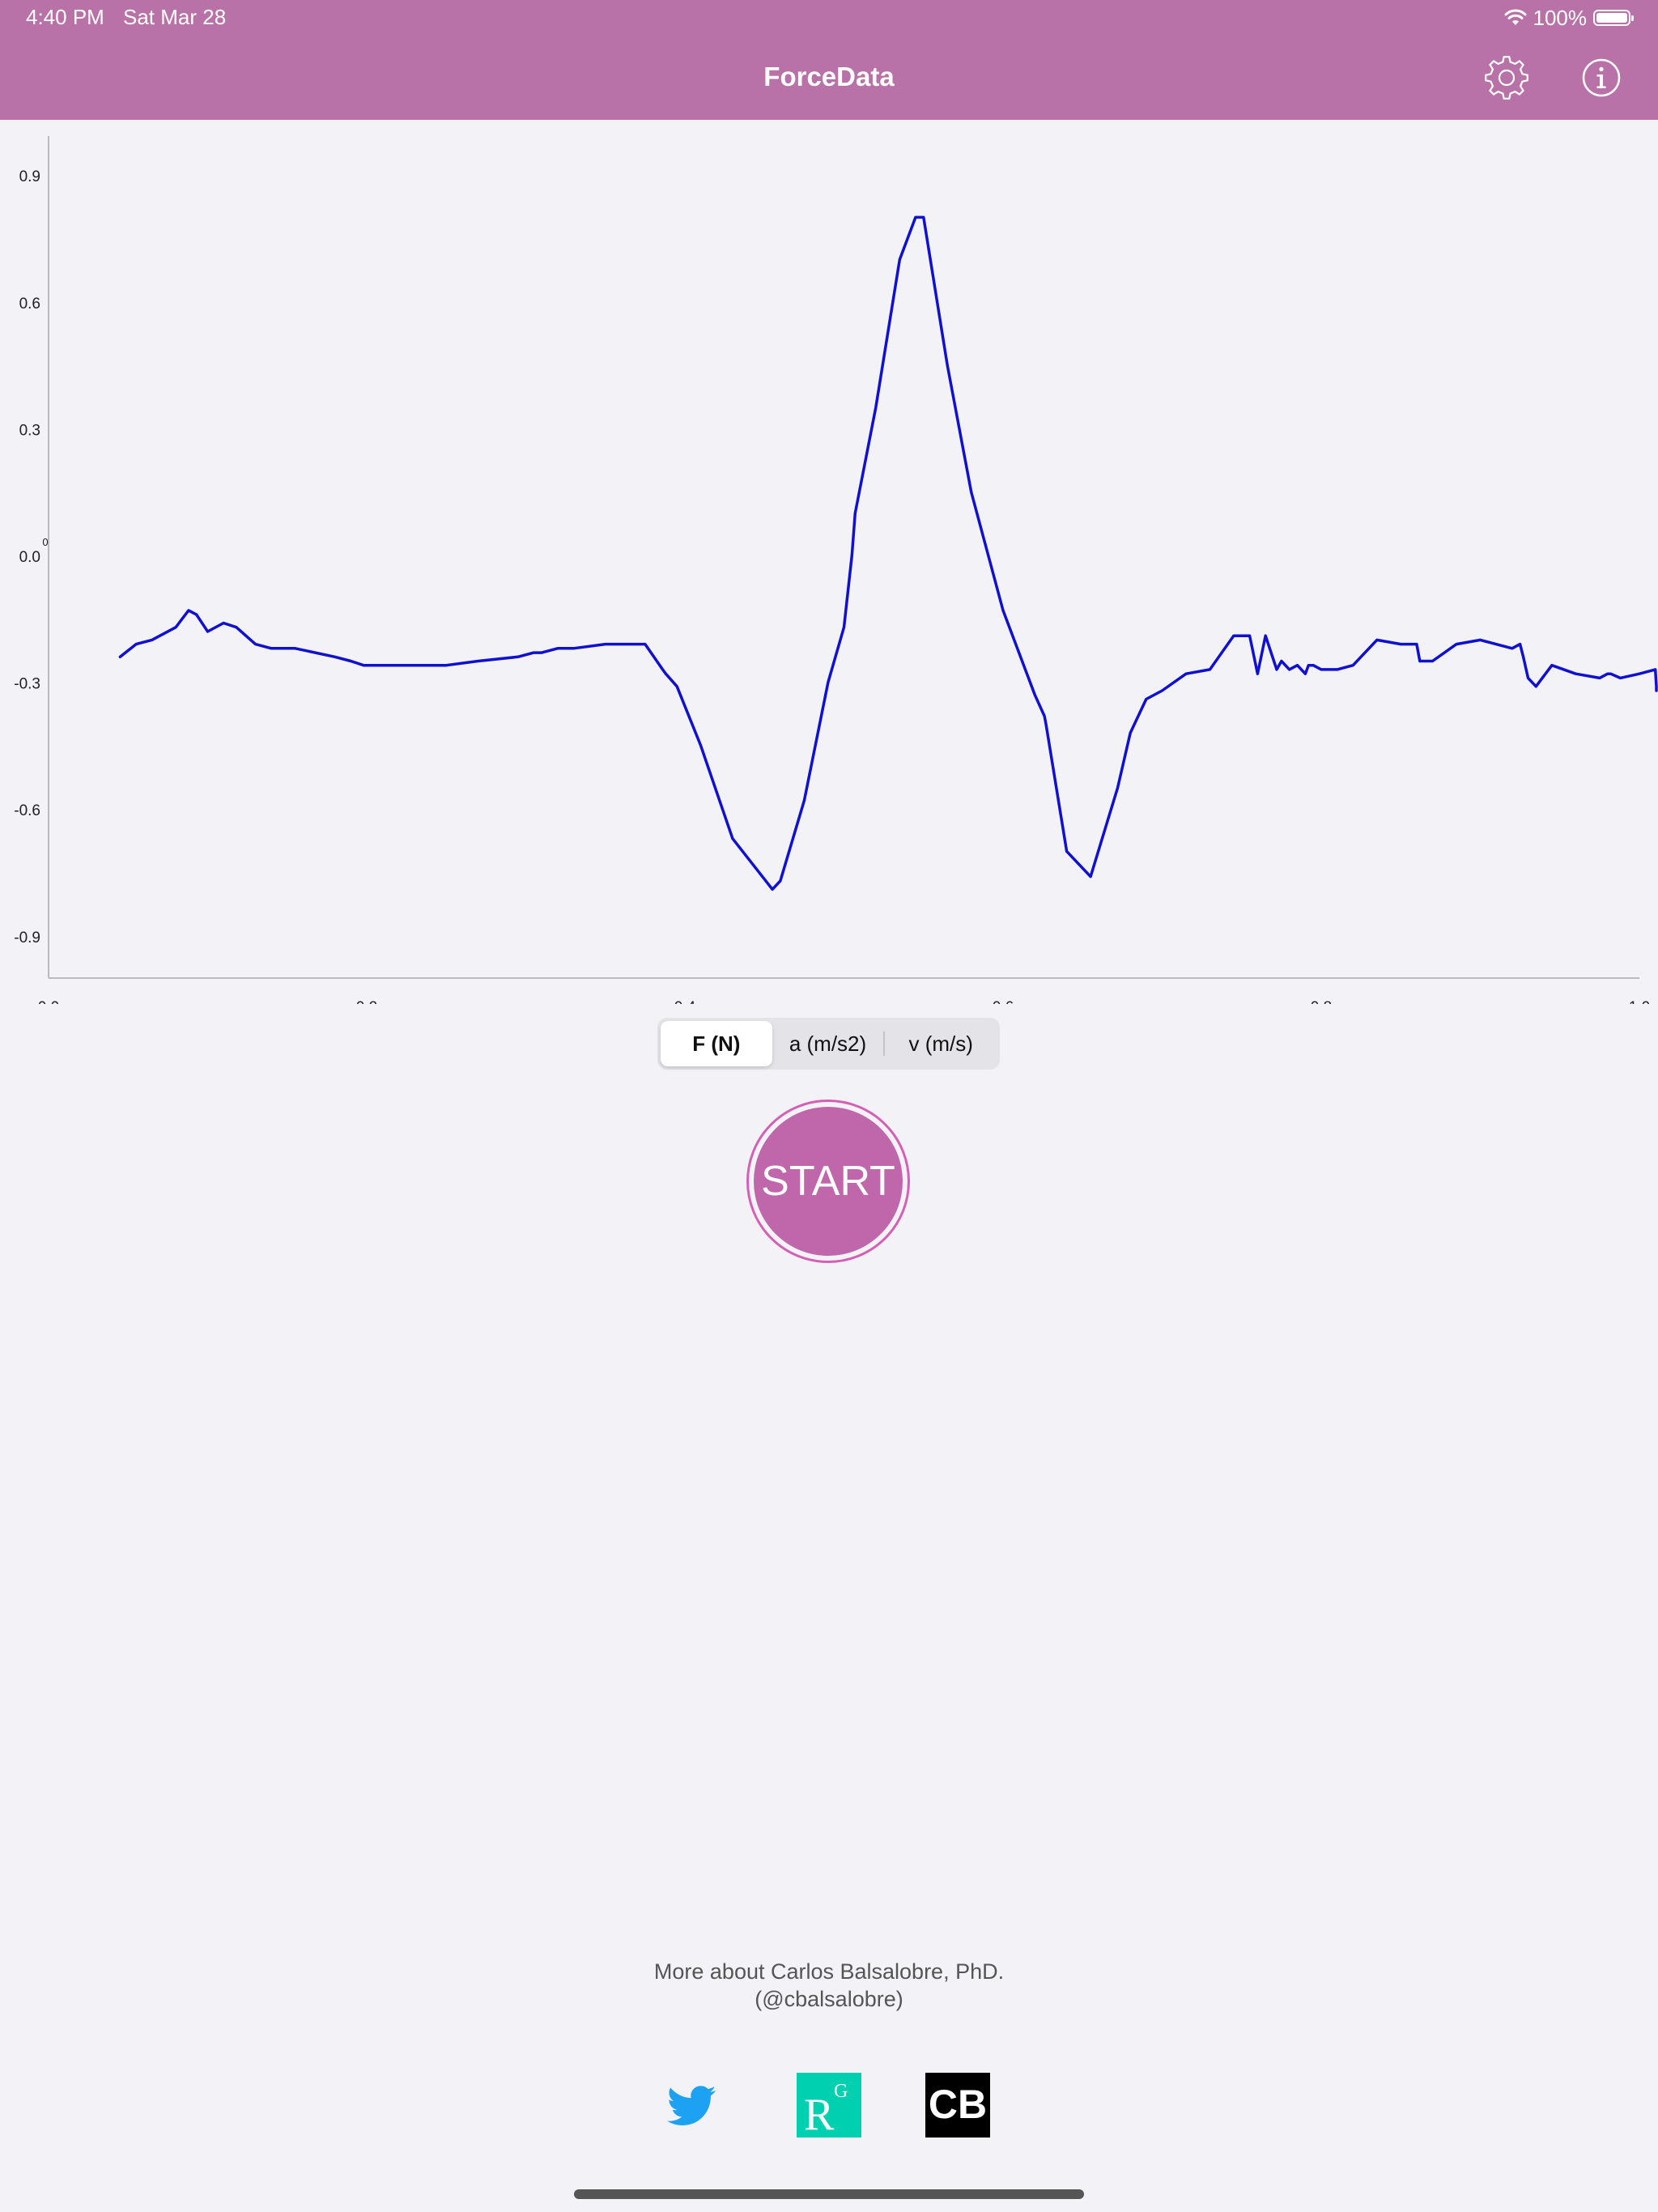  I want to click on researchgate-icon: R G, so click(826, 2111).